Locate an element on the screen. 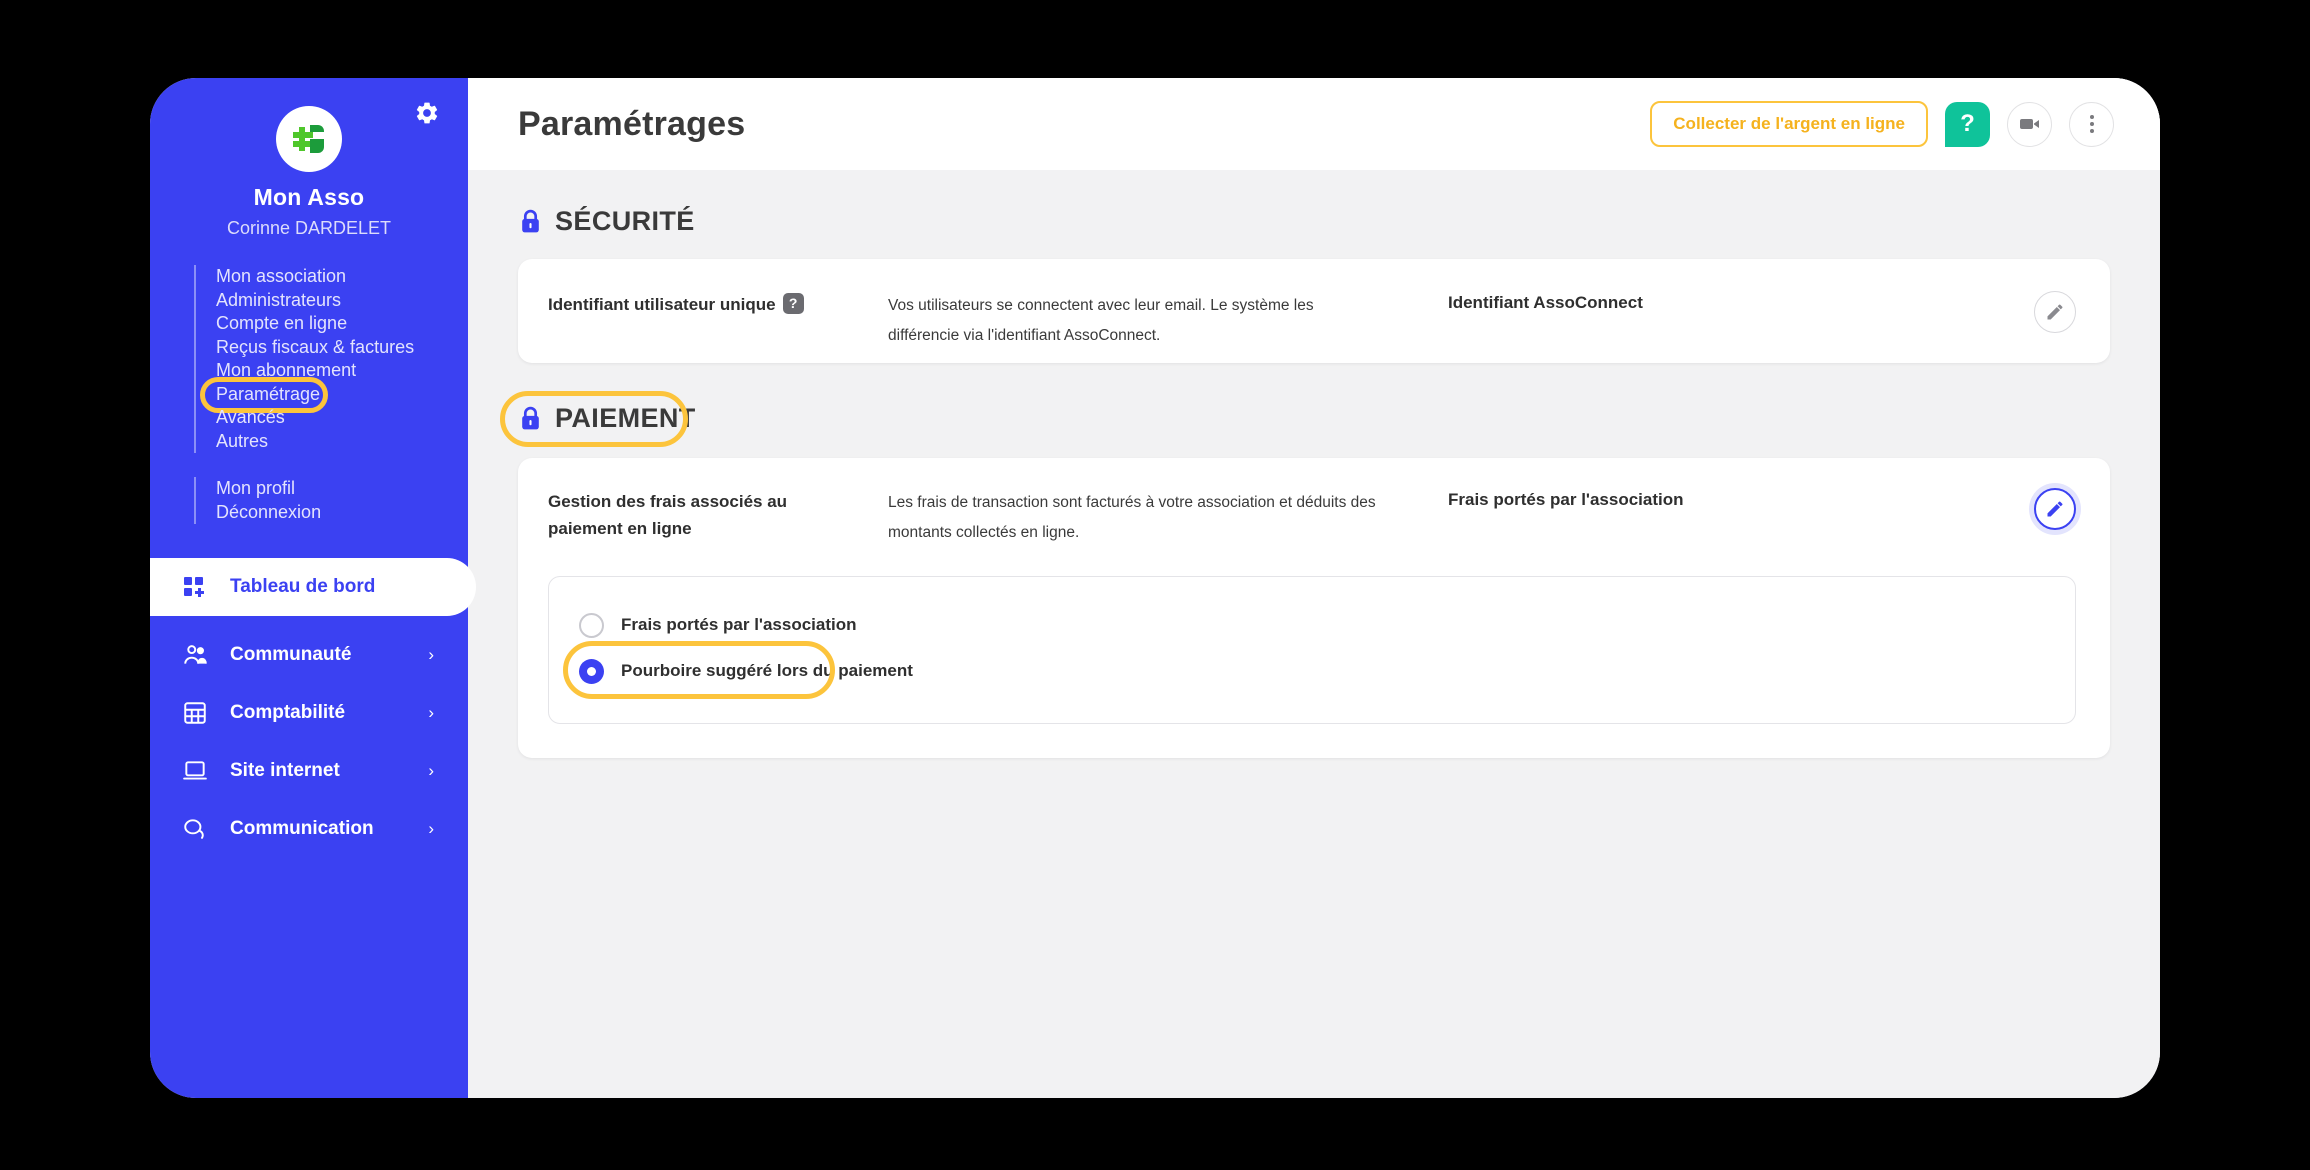 The width and height of the screenshot is (2310, 1170). sidebar-sub-label: Mon profil is located at coordinates (256, 488).